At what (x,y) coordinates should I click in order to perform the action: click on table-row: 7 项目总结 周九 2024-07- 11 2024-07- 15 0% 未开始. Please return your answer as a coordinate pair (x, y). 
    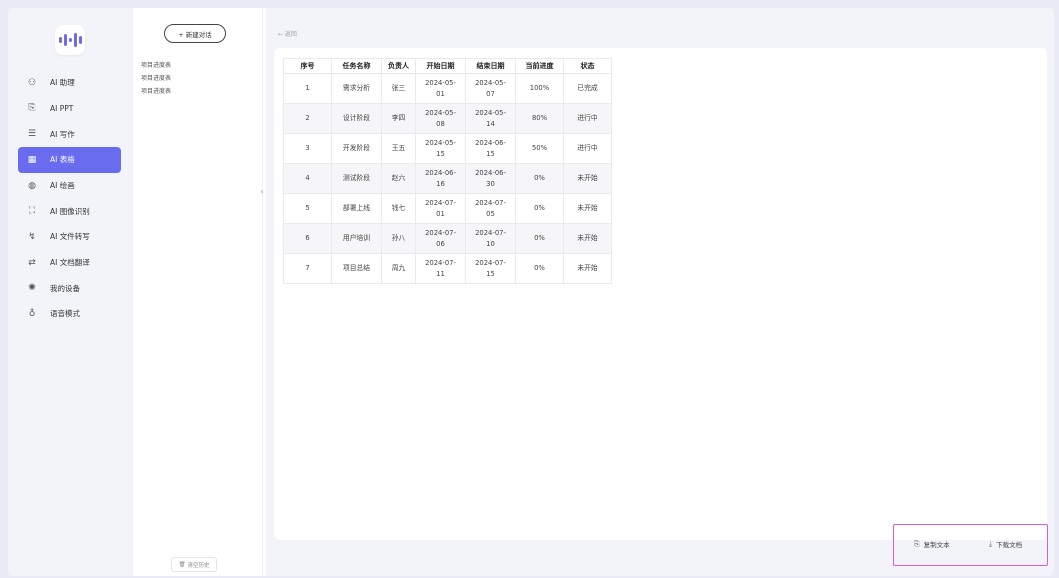
    Looking at the image, I should click on (447, 268).